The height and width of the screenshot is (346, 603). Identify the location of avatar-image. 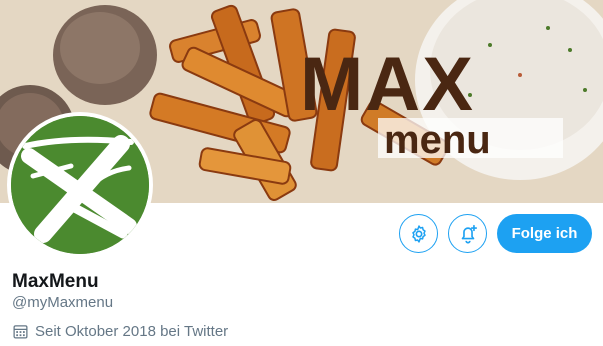
(80, 185).